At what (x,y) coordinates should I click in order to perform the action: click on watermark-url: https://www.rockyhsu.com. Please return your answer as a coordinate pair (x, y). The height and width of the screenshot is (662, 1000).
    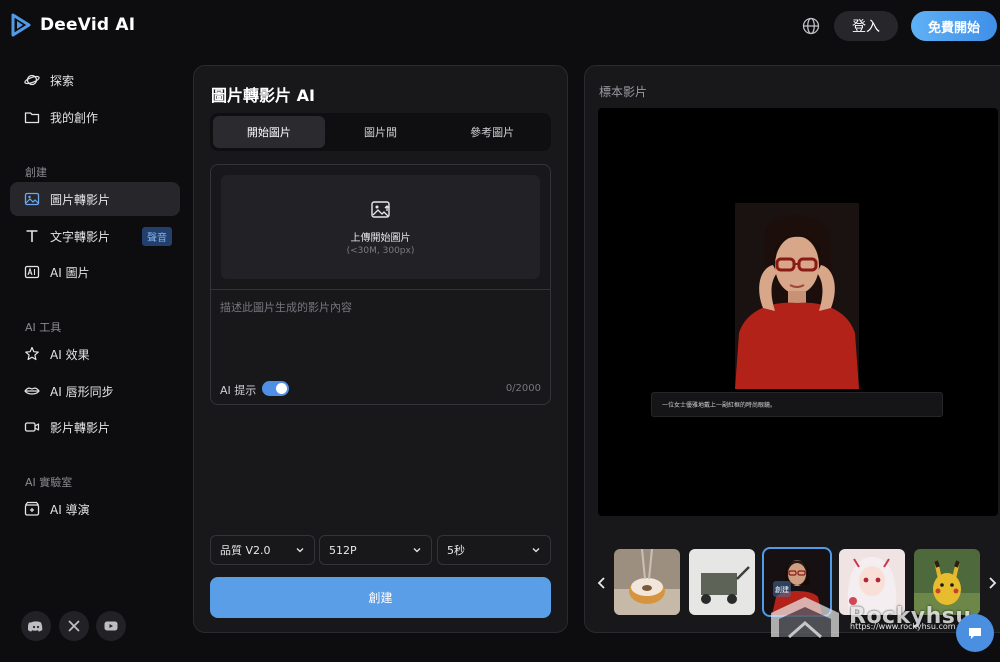
    Looking at the image, I should click on (903, 626).